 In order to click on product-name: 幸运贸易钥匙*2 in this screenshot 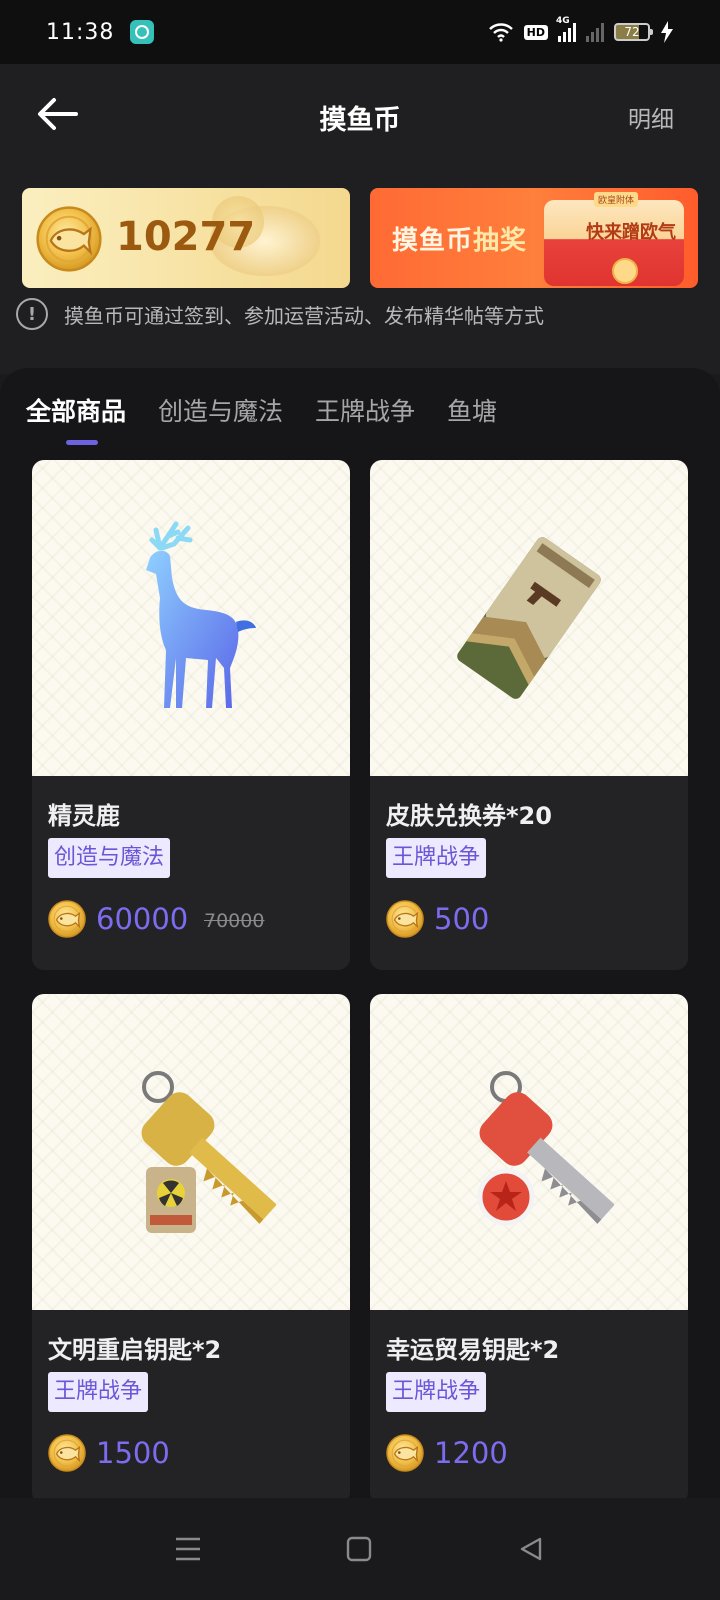, I will do `click(473, 1350)`.